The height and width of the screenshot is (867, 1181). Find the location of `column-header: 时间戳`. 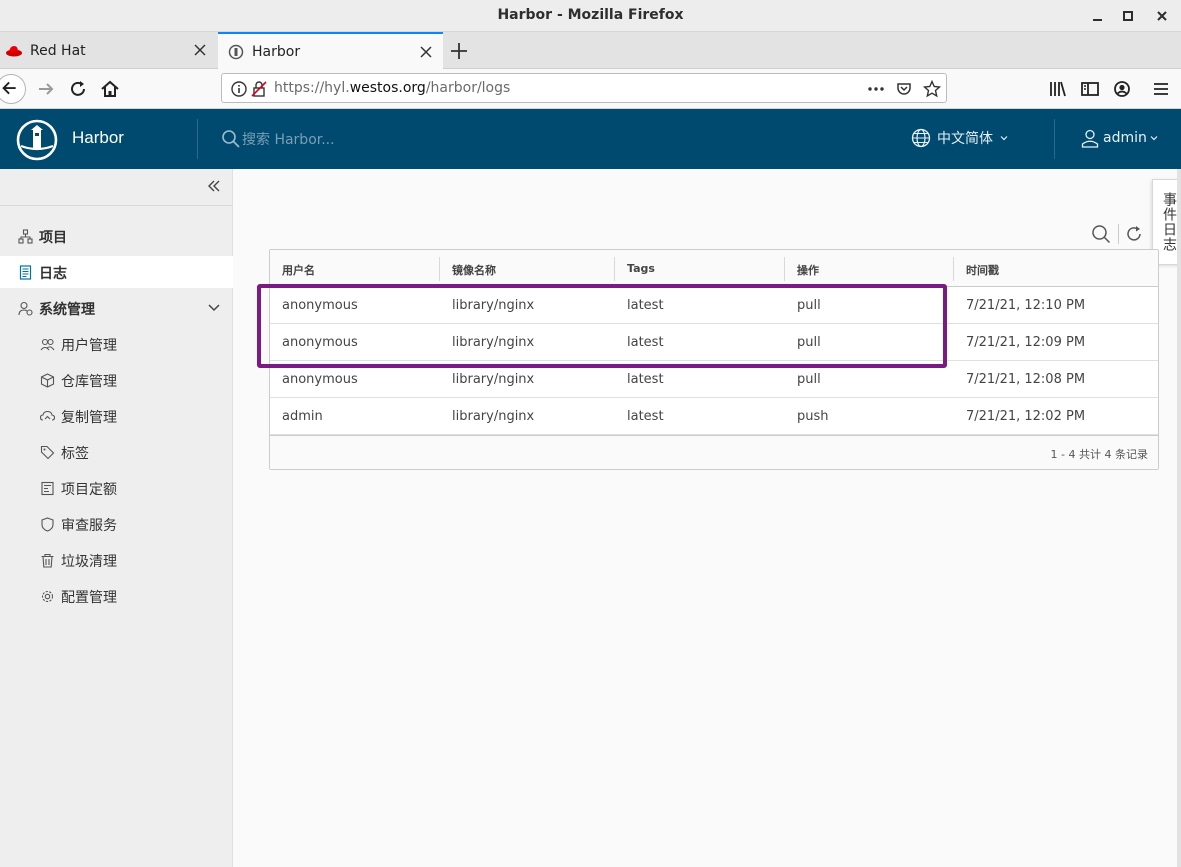

column-header: 时间戳 is located at coordinates (982, 270).